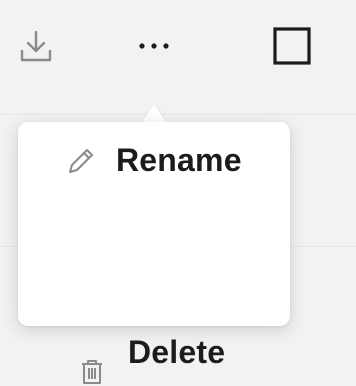 The image size is (356, 386). I want to click on square-icon, so click(292, 46).